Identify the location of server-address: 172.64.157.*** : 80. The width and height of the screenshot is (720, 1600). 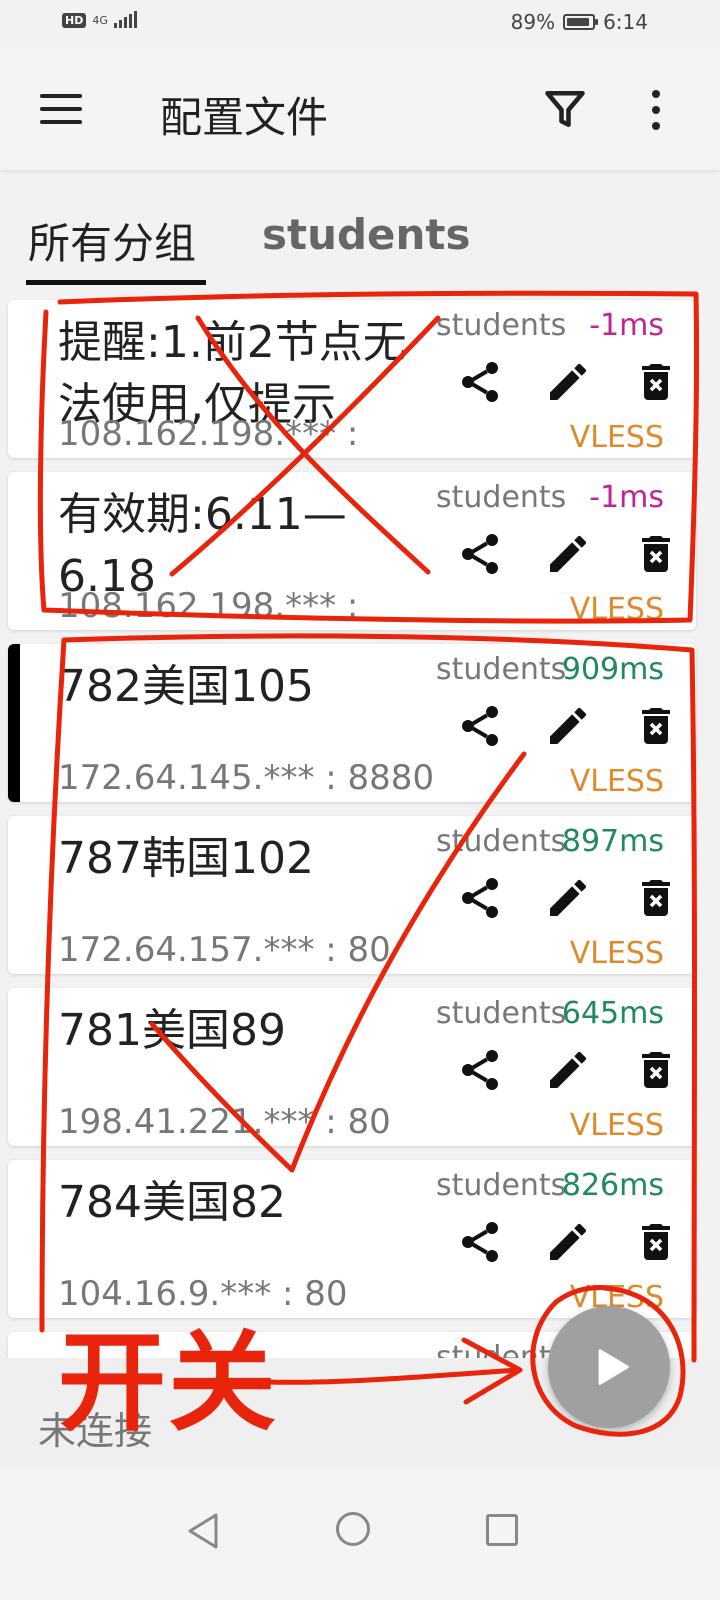
(224, 950).